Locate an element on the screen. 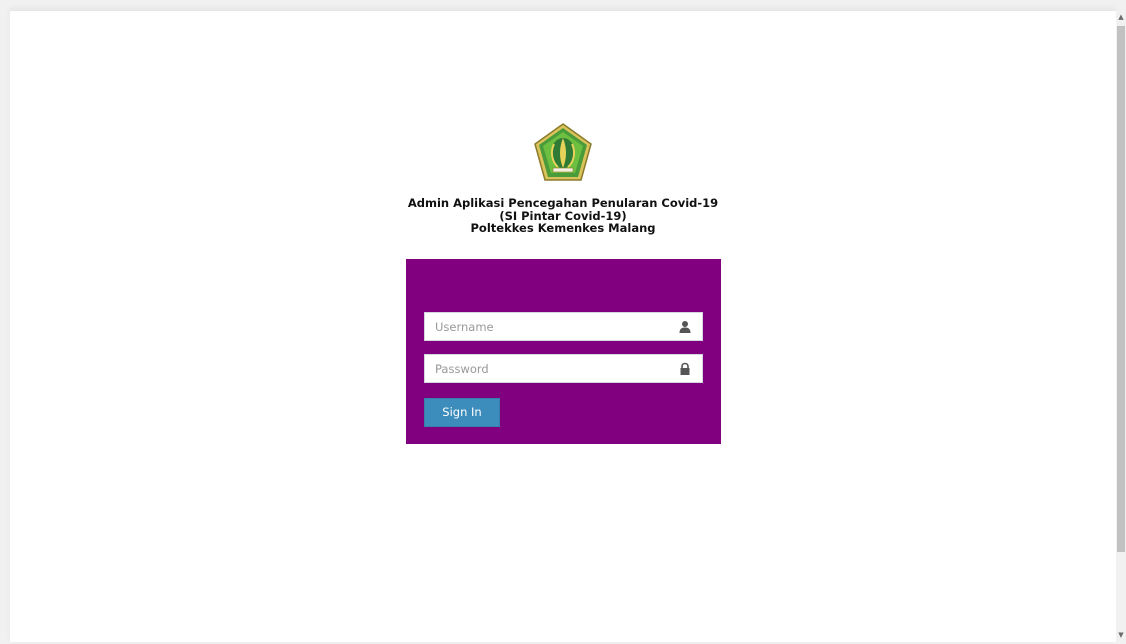 The image size is (1126, 644). sign-in-button: Sign In is located at coordinates (462, 412).